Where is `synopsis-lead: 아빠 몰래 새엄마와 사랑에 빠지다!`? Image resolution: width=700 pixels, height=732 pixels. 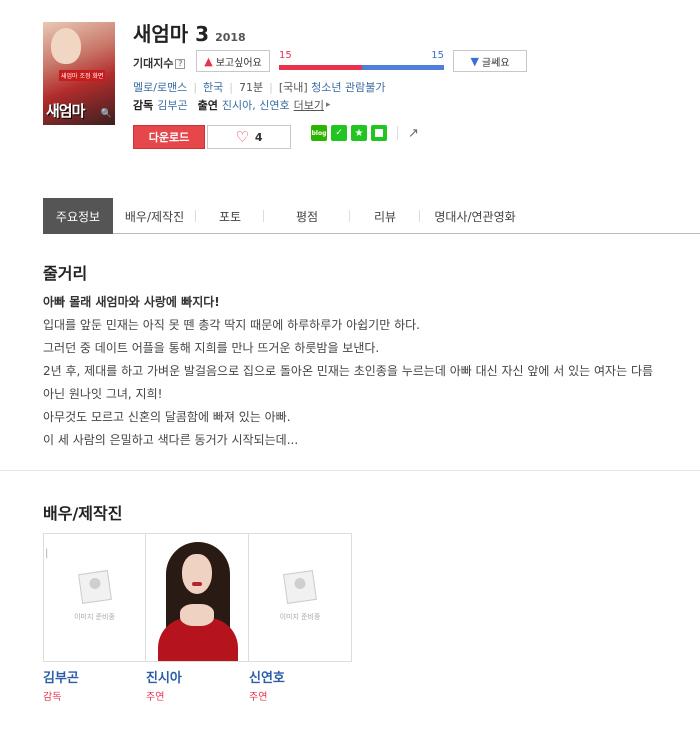
synopsis-lead: 아빠 몰래 새엄마와 사랑에 빠지다! is located at coordinates (131, 302).